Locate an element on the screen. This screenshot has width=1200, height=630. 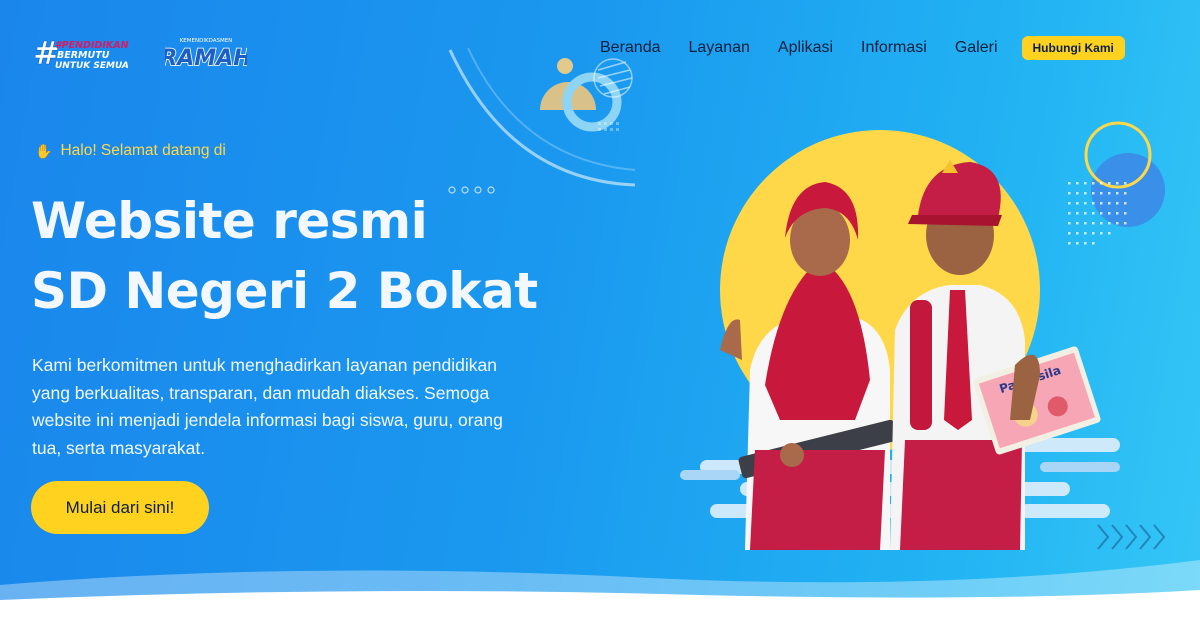
nav-informasi: Informasi is located at coordinates (894, 48).